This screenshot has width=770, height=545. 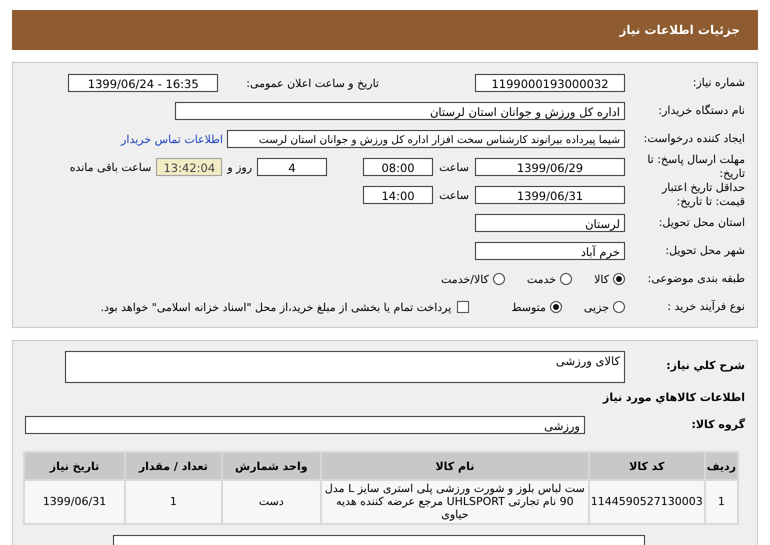 I want to click on need-number-field: 1199000193000032, so click(x=550, y=83).